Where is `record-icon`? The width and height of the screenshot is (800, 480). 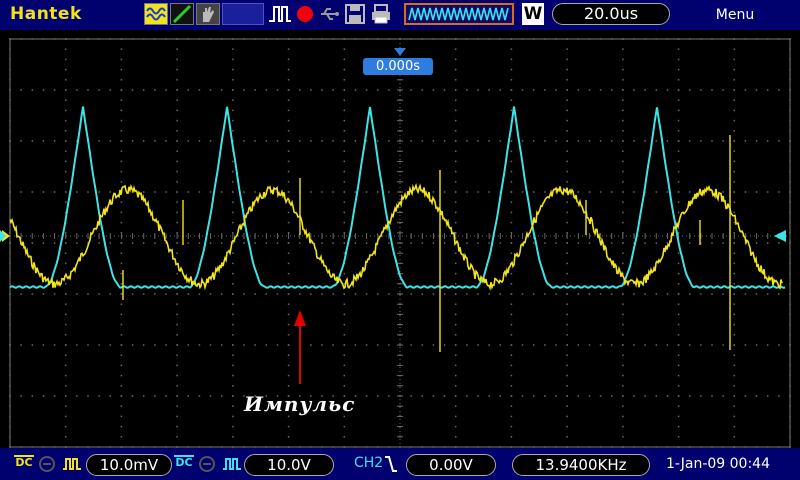
record-icon is located at coordinates (305, 14).